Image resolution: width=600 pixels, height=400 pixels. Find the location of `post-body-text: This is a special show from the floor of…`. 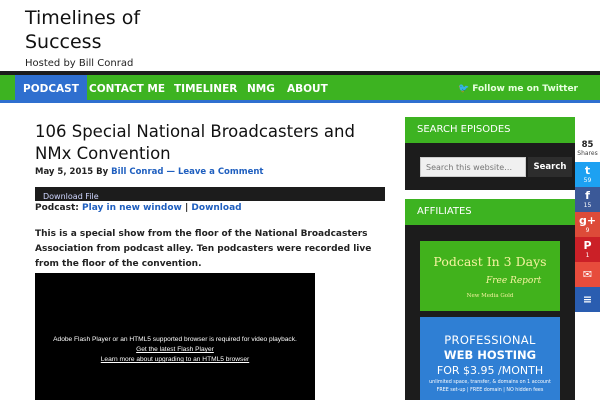

post-body-text: This is a special show from the floor of… is located at coordinates (203, 249).